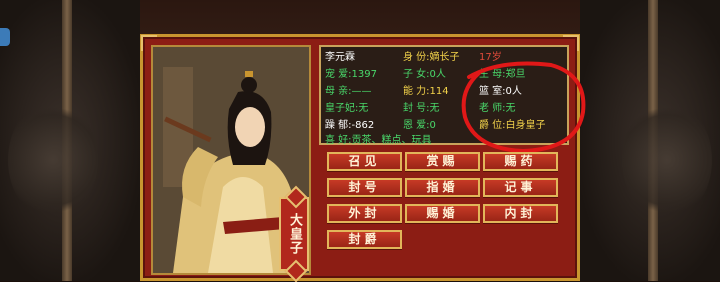 This screenshot has height=282, width=720. I want to click on internal-fief-button: 内封, so click(520, 213).